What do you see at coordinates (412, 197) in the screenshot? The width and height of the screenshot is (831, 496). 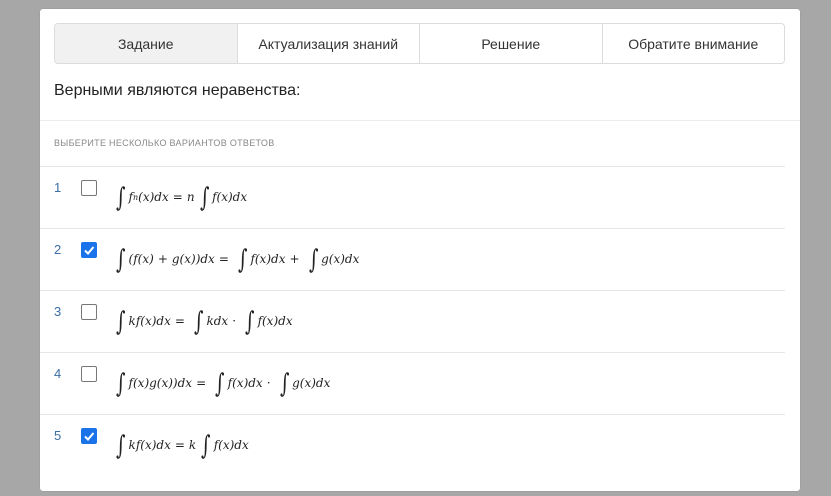 I see `answer-option-1: 1 ∫ f n (x)dx = n ∫ f(x)dx` at bounding box center [412, 197].